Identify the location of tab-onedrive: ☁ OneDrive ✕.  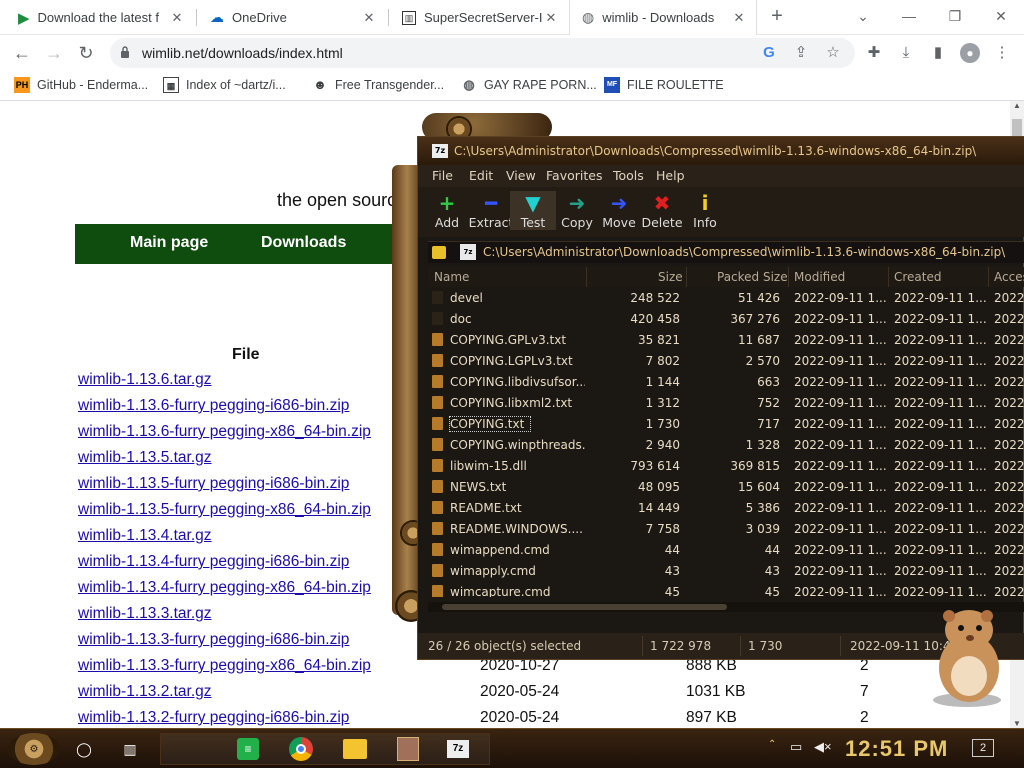
(292, 17).